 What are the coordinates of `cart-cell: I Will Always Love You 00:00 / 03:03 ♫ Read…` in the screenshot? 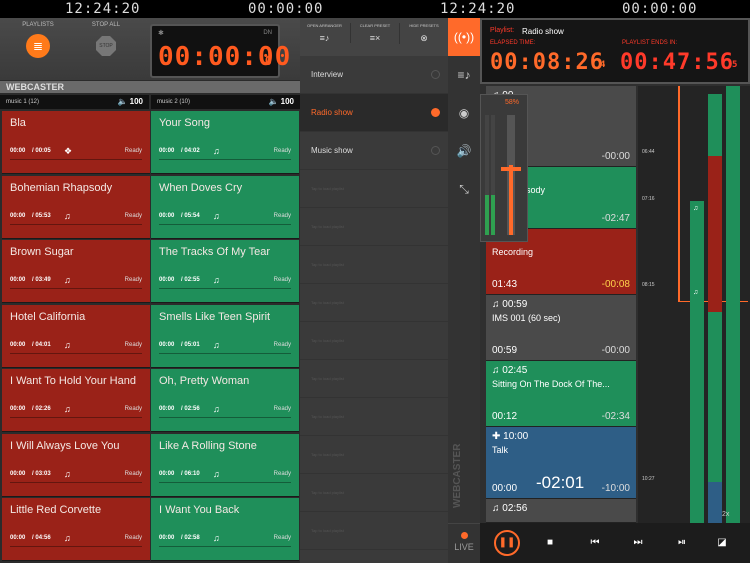 It's located at (76, 465).